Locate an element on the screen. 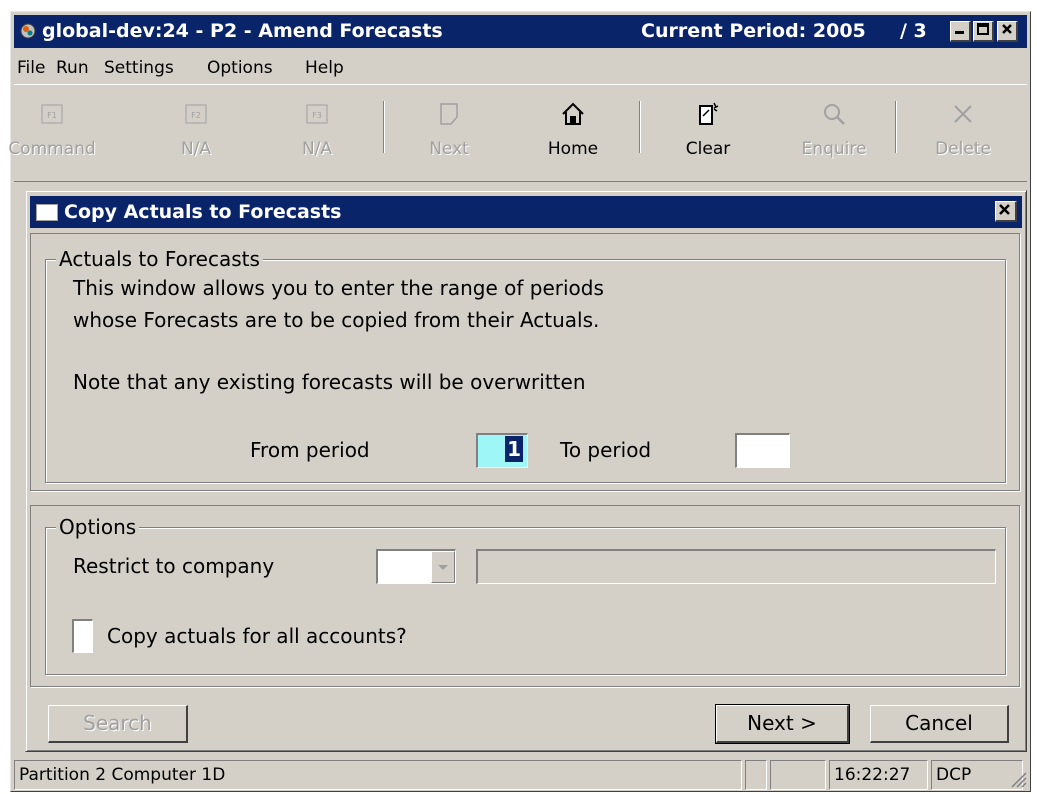 The width and height of the screenshot is (1037, 794). chevron-down-icon is located at coordinates (443, 567).